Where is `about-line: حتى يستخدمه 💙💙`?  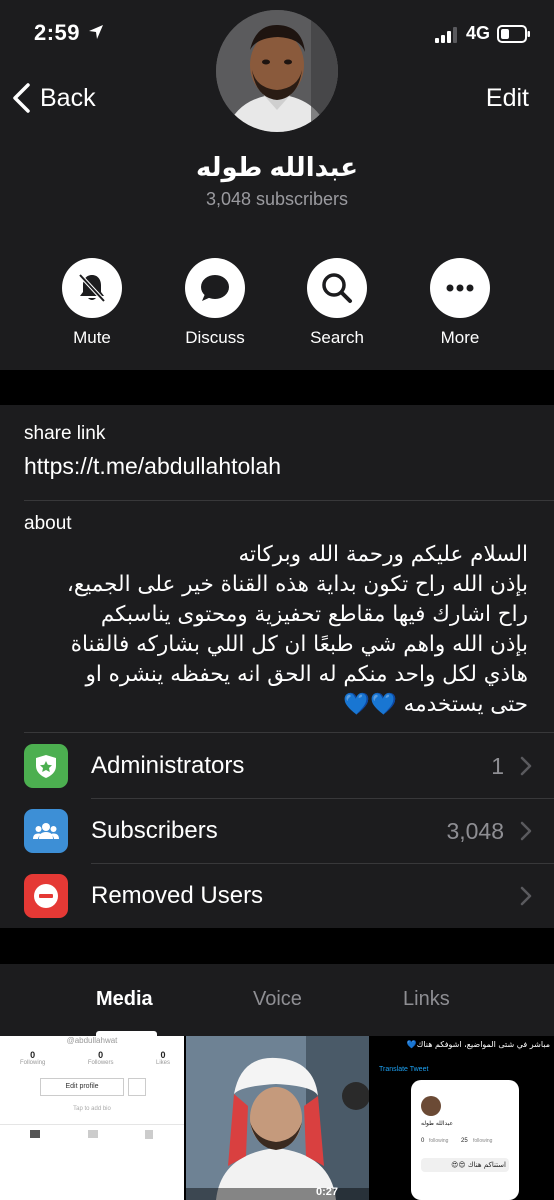 about-line: حتى يستخدمه 💙💙 is located at coordinates (435, 704).